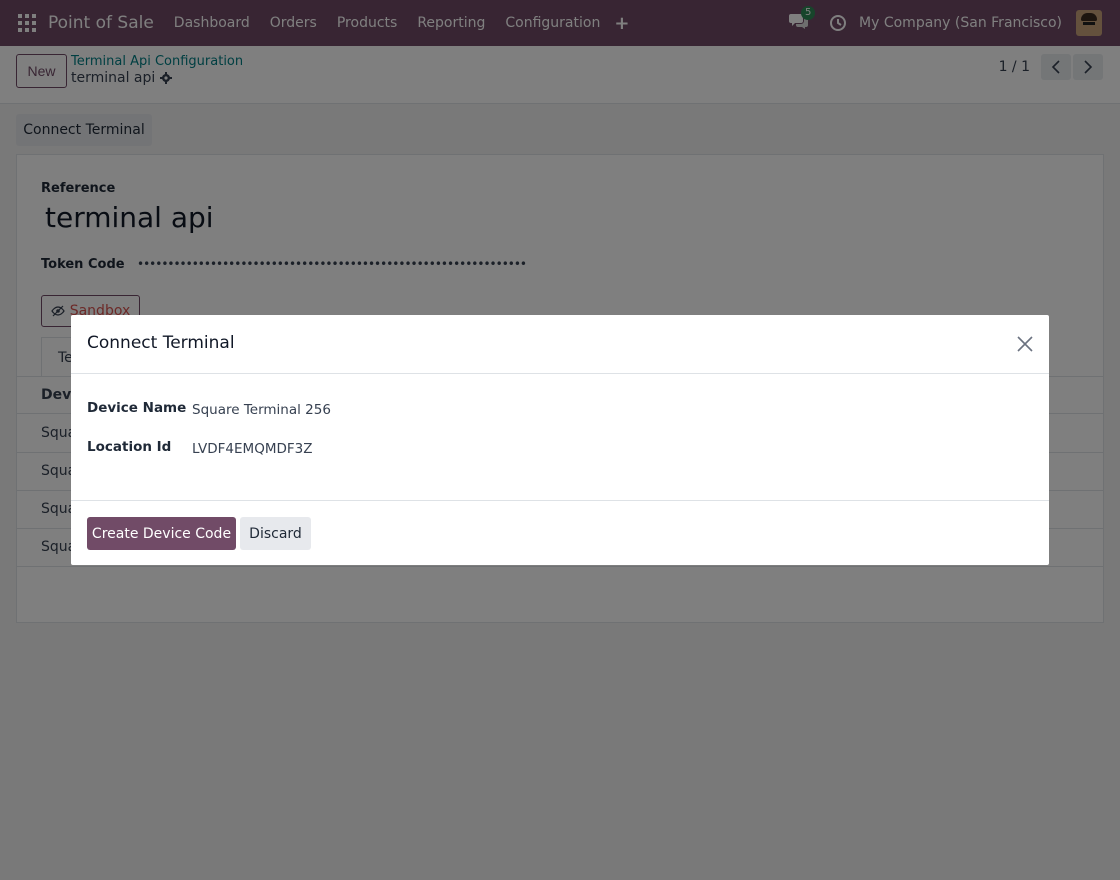 This screenshot has width=1120, height=880. What do you see at coordinates (1025, 344) in the screenshot?
I see `close-icon` at bounding box center [1025, 344].